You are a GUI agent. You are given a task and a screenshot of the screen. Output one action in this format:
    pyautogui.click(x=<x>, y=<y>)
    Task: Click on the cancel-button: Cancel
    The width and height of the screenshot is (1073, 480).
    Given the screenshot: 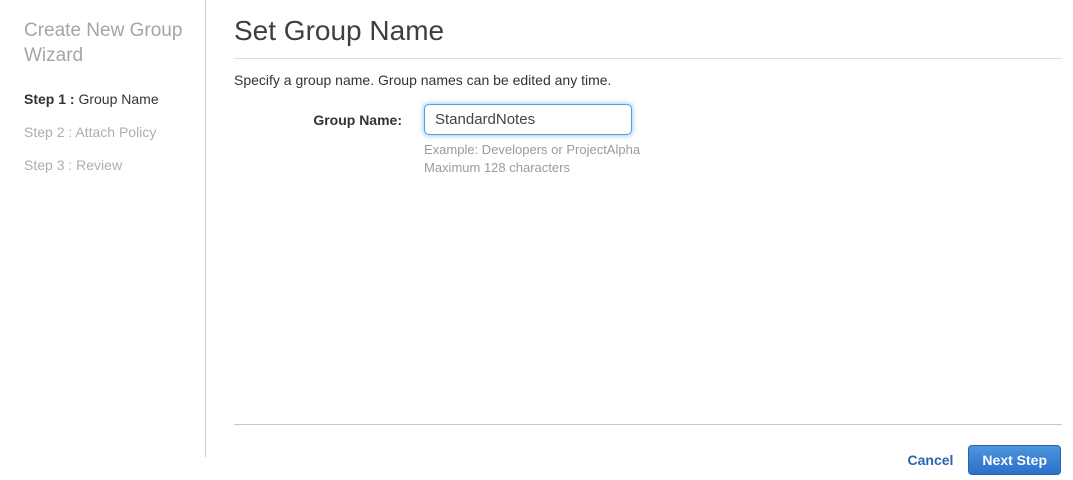 What is the action you would take?
    pyautogui.click(x=931, y=460)
    